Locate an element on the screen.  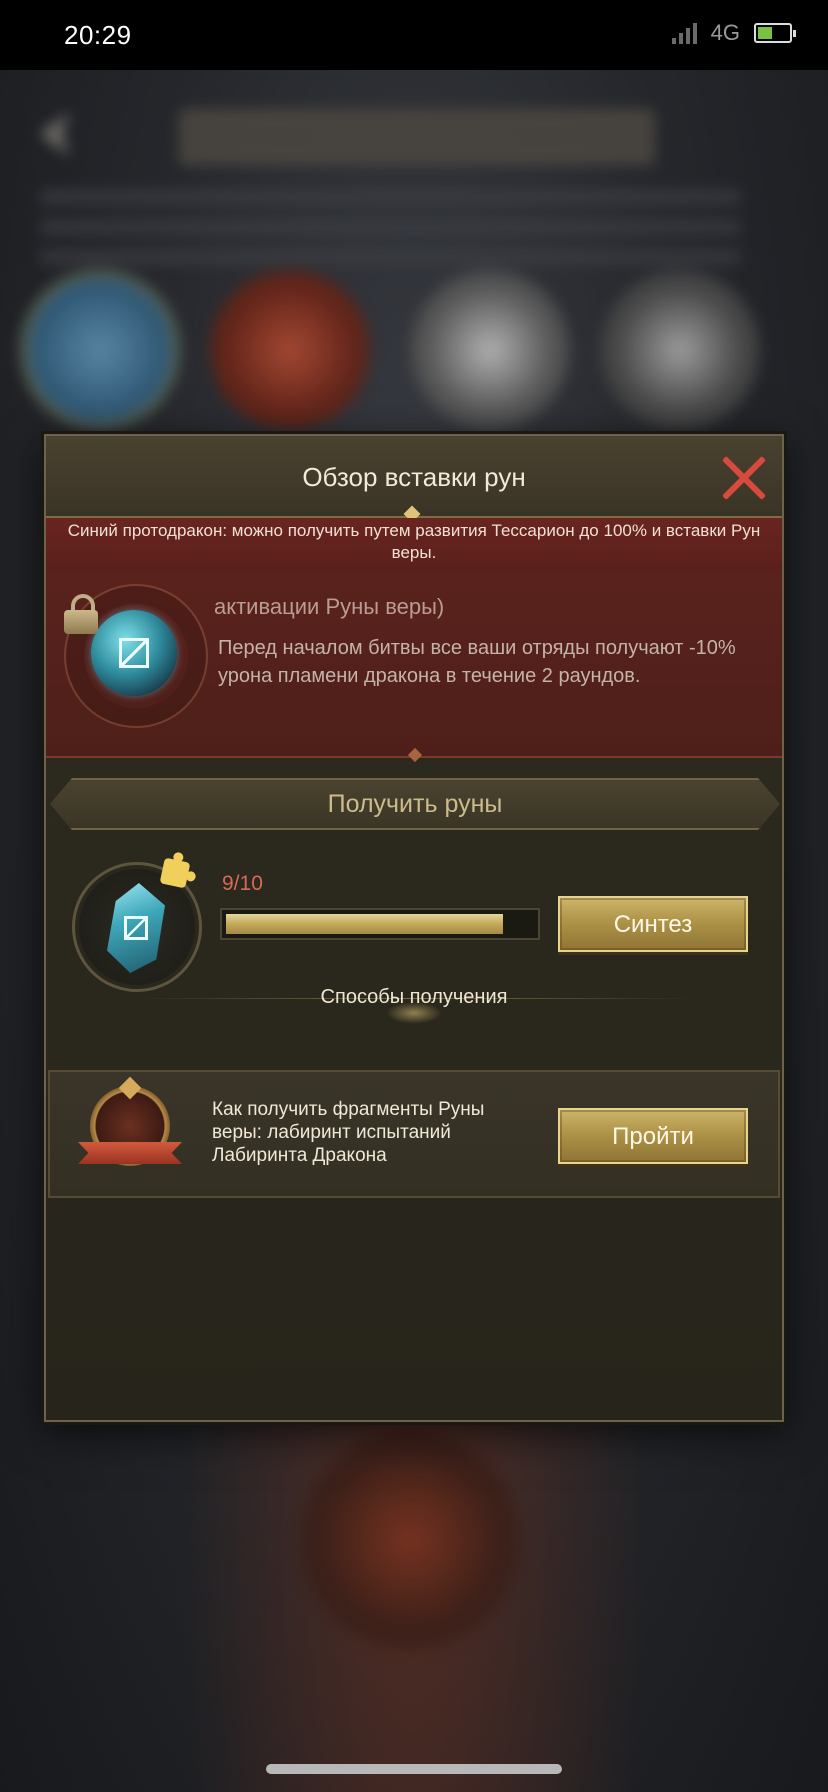
background-egg-glow is located at coordinates (410, 1540).